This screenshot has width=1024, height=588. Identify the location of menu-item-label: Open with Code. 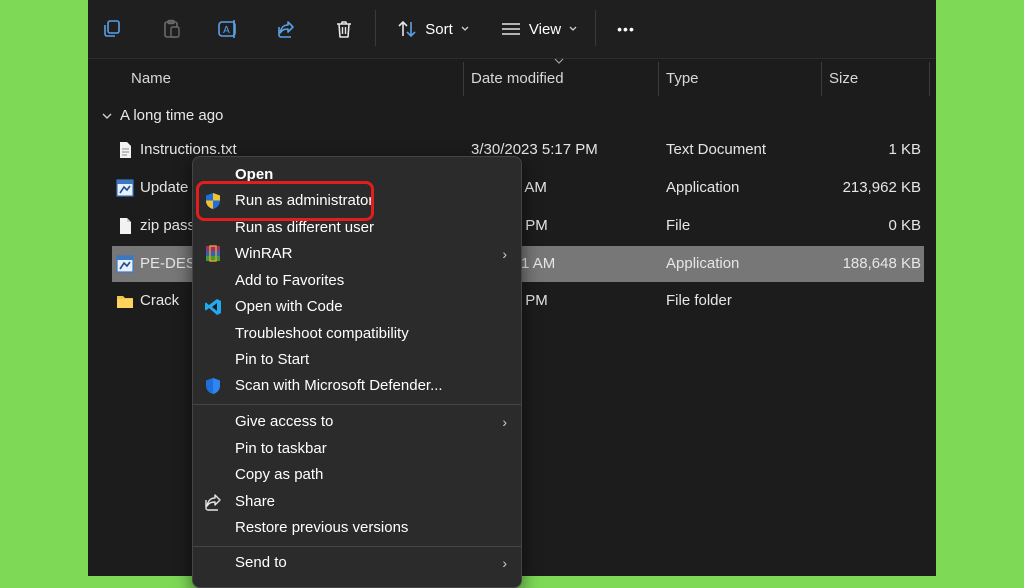
(289, 306).